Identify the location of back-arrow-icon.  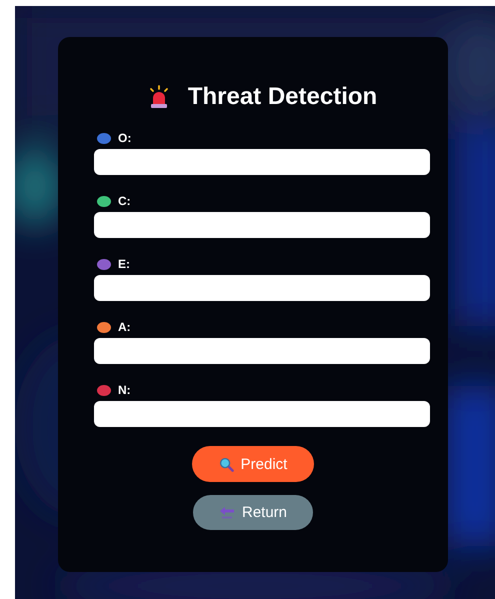
(226, 513).